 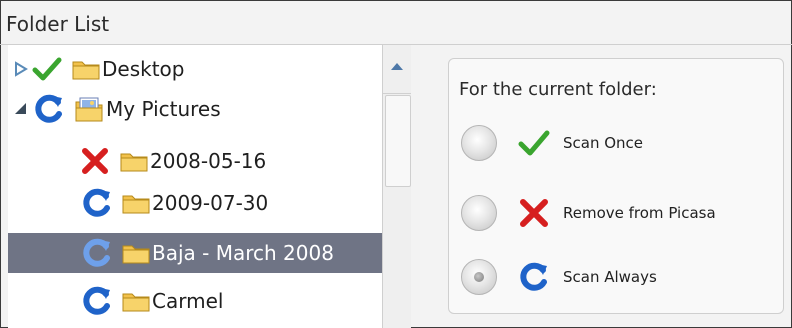 I want to click on tree-item-baja-march-2008: Baja - March 2008, so click(x=195, y=253).